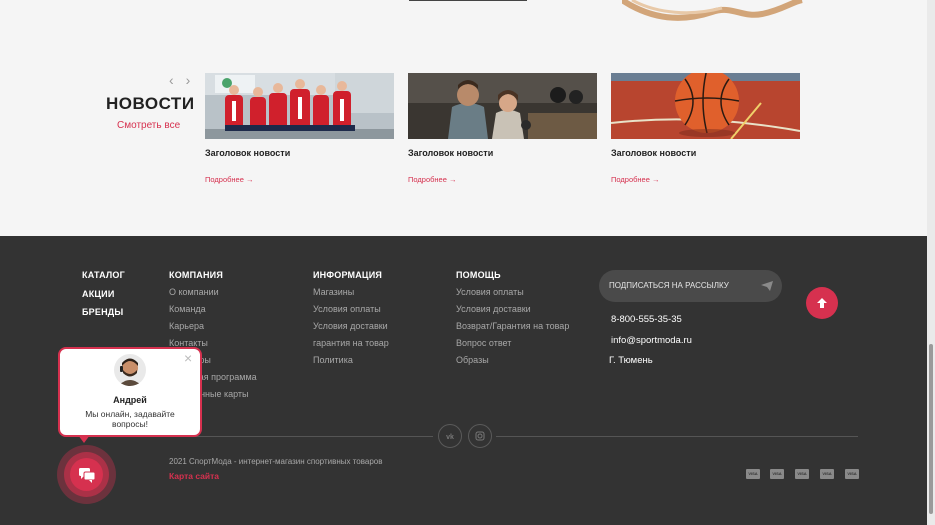  Describe the element at coordinates (468, 0) in the screenshot. I see `banner-underline` at that location.